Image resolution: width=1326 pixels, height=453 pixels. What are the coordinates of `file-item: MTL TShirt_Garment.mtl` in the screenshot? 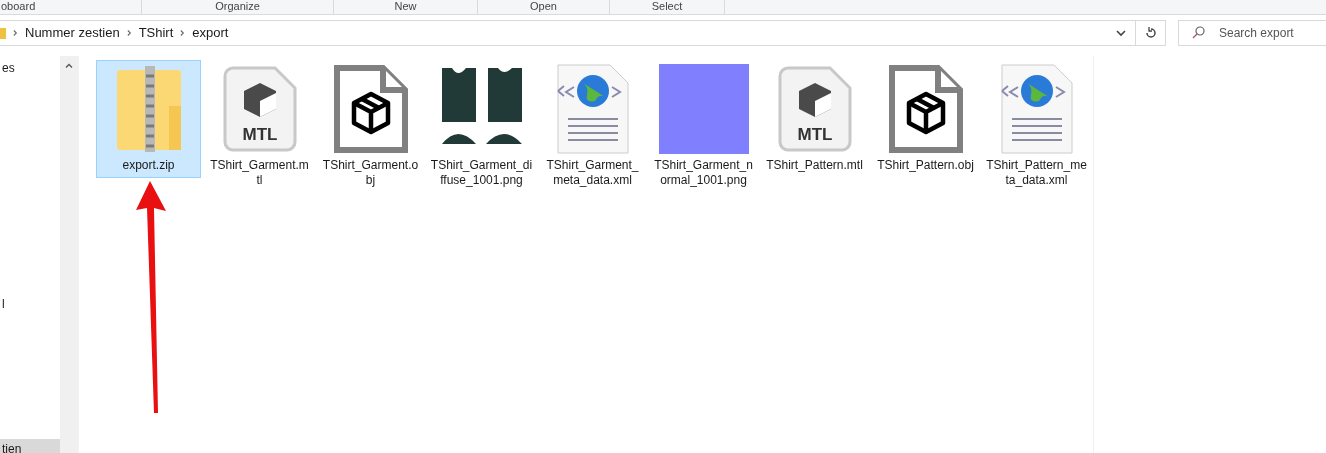 It's located at (259, 126).